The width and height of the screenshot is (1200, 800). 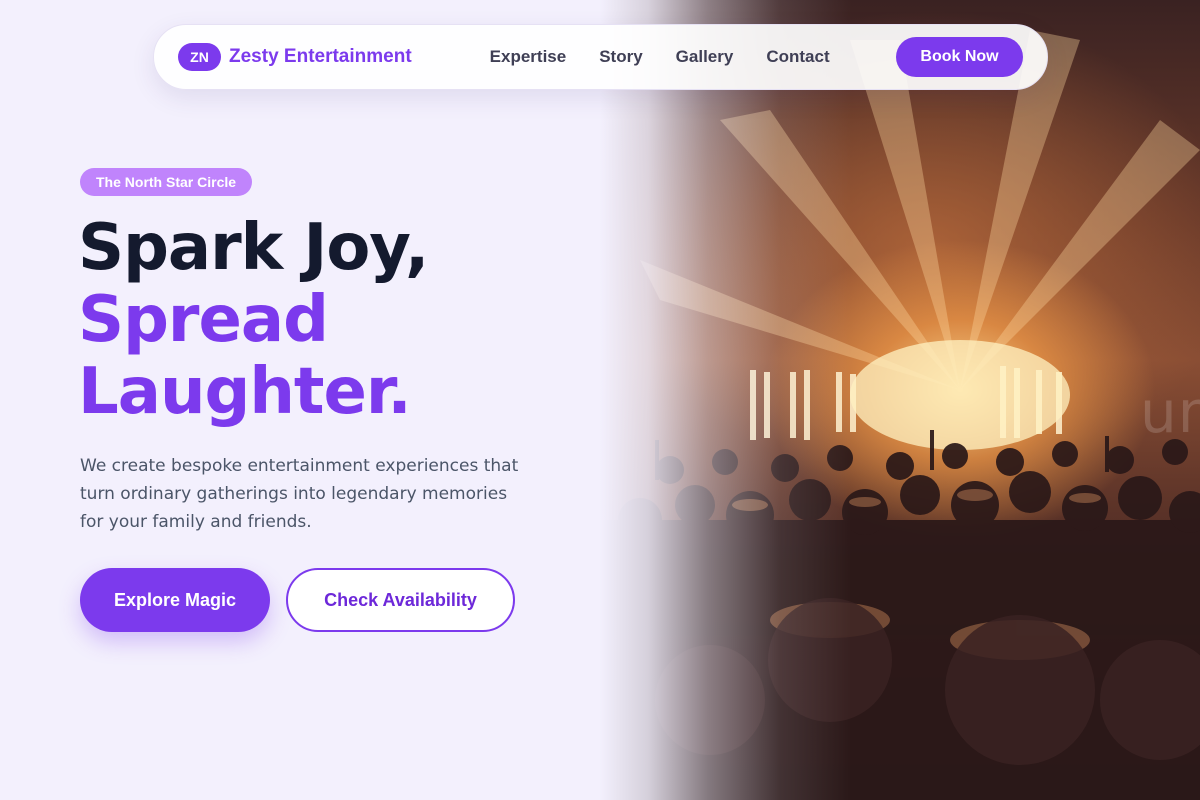 What do you see at coordinates (203, 320) in the screenshot?
I see `headline-line-2: Spread` at bounding box center [203, 320].